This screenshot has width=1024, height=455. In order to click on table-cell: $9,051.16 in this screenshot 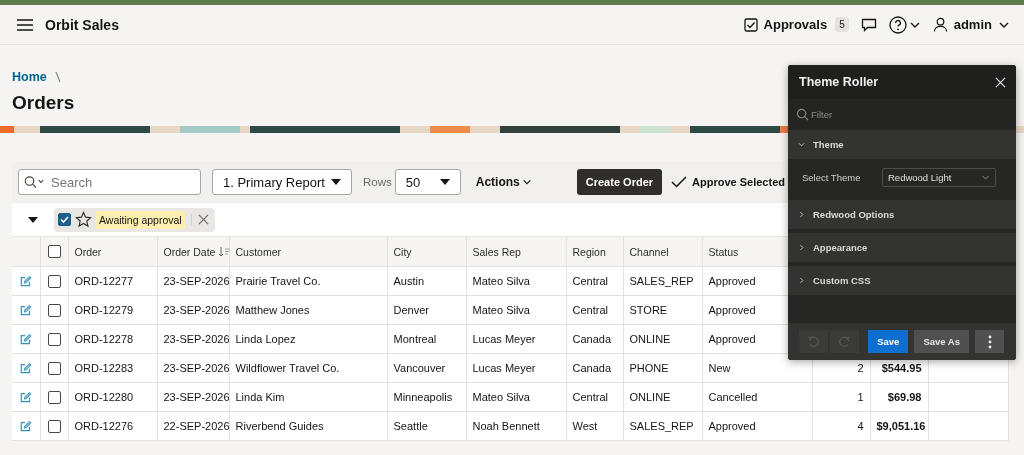, I will do `click(899, 426)`.